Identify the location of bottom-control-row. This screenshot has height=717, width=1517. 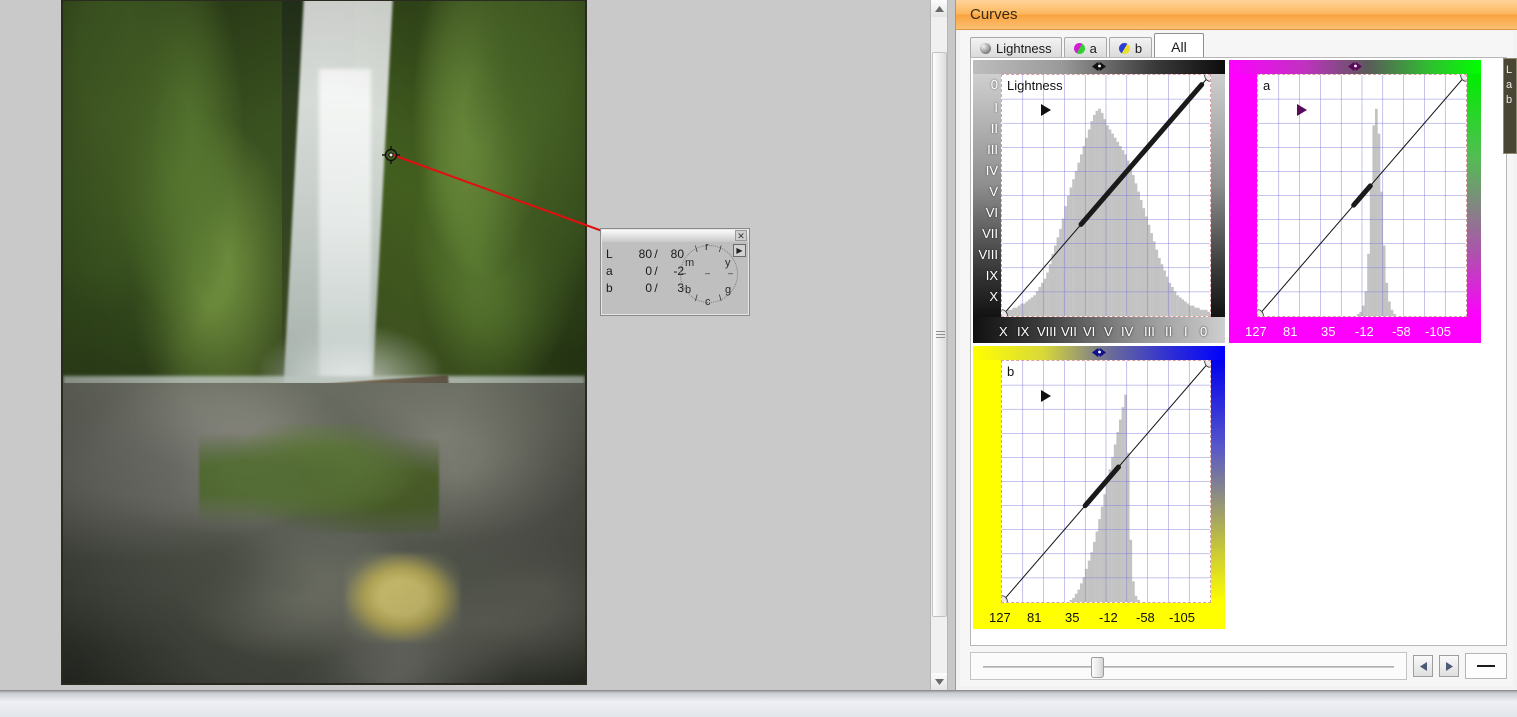
(1238, 666).